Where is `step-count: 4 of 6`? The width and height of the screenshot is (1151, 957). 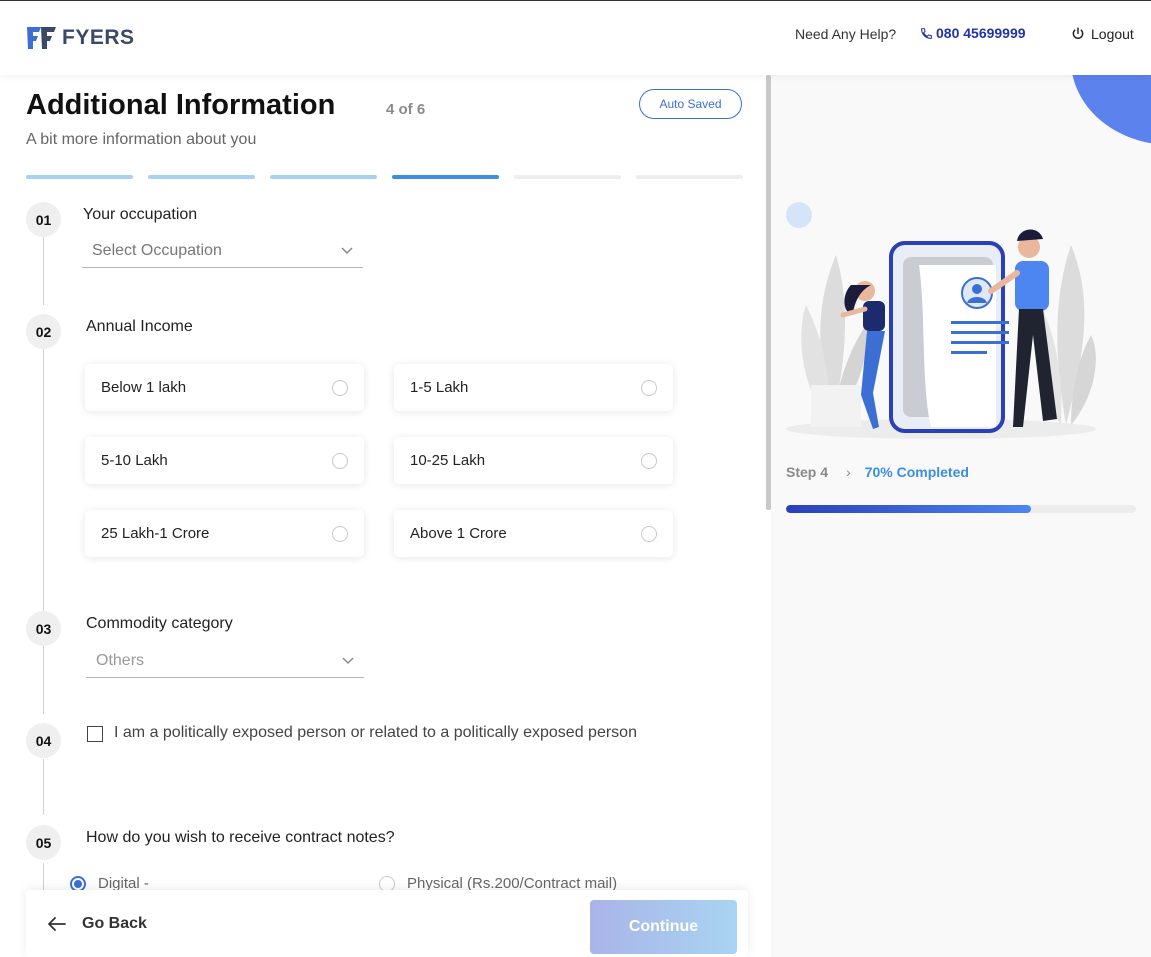 step-count: 4 of 6 is located at coordinates (406, 109).